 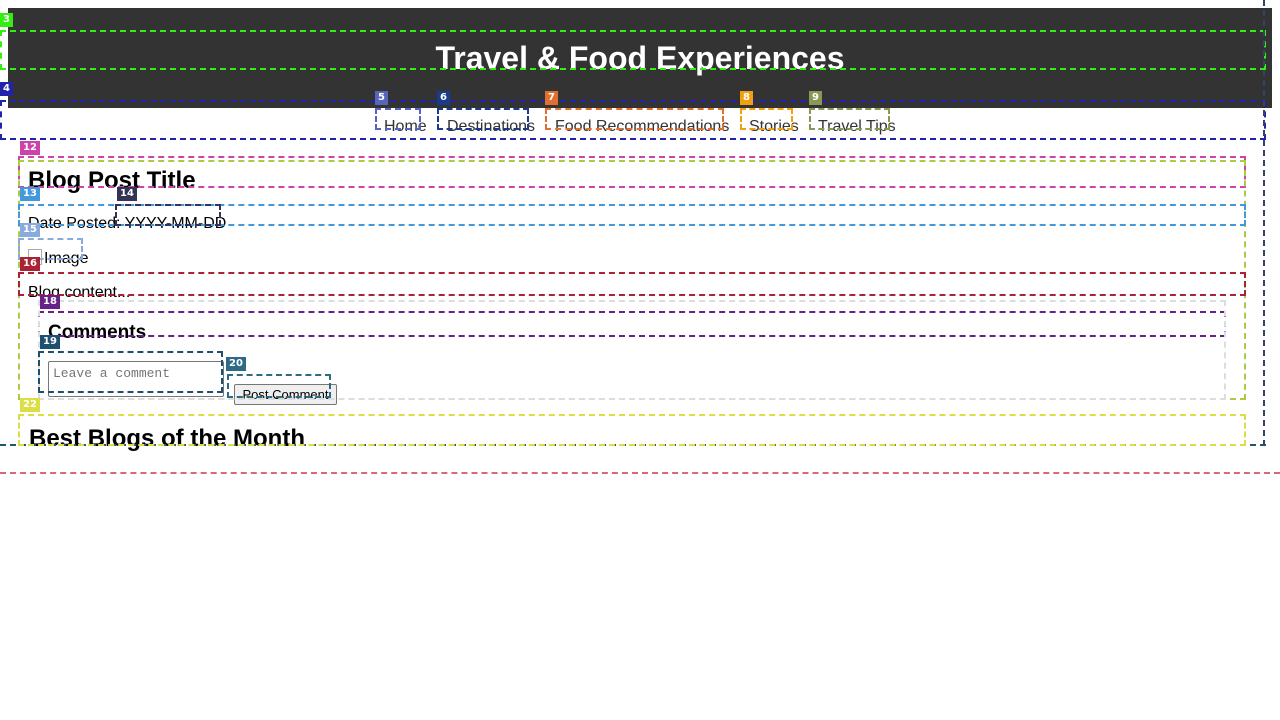 I want to click on overlay-tag: 13, so click(x=30, y=194).